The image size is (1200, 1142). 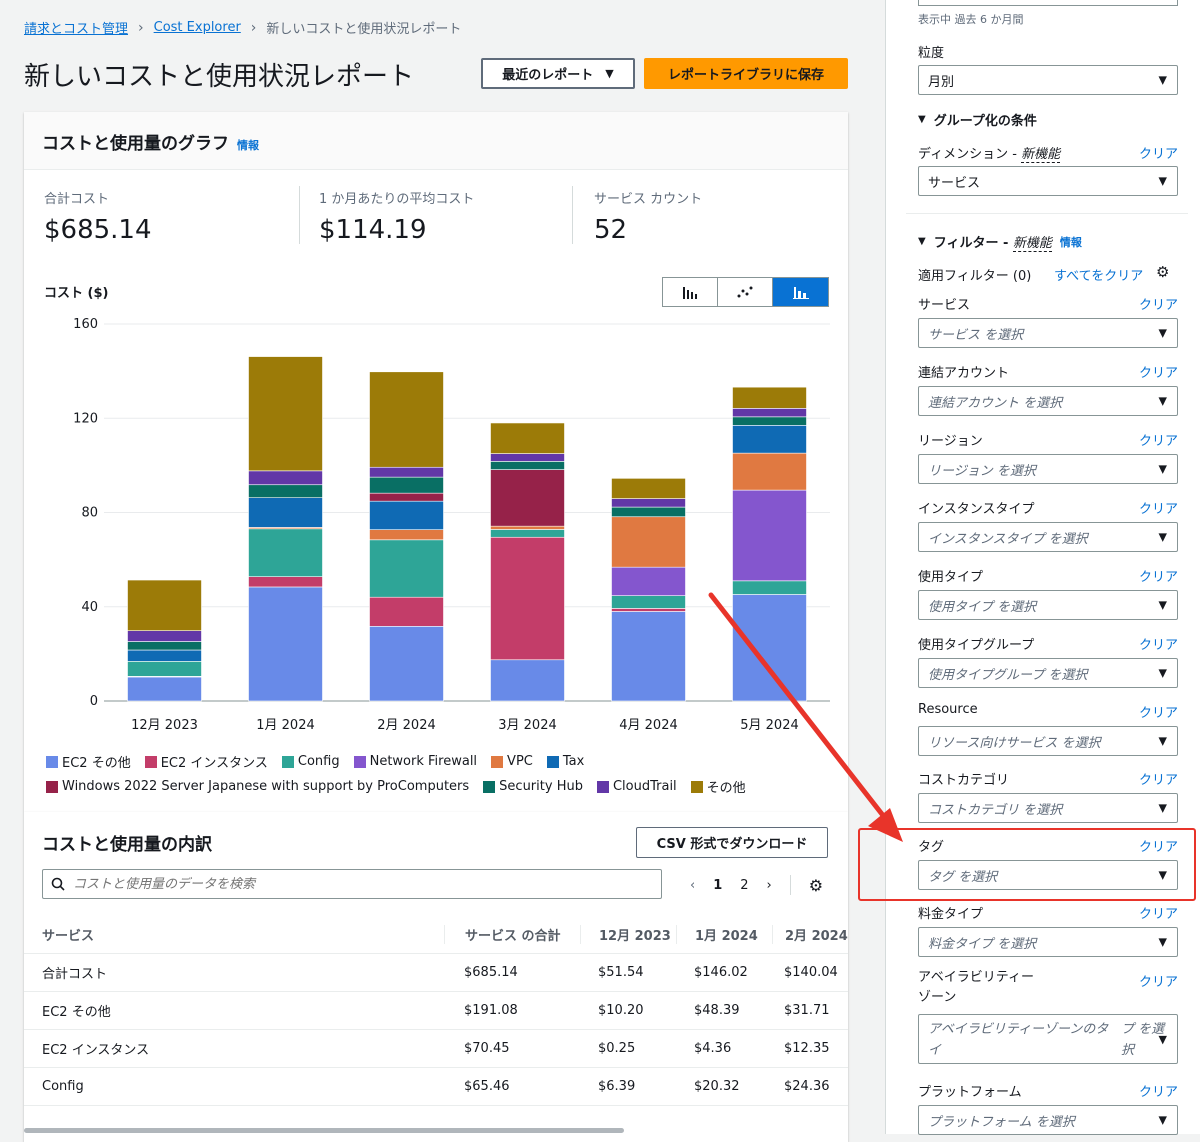 I want to click on annotation-arrow, so click(x=805, y=717).